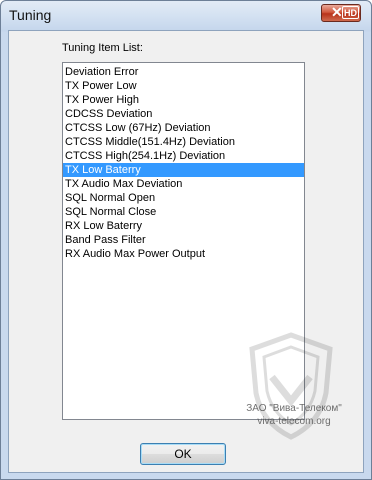 This screenshot has width=372, height=480. What do you see at coordinates (30, 15) in the screenshot?
I see `window-title: Tuning` at bounding box center [30, 15].